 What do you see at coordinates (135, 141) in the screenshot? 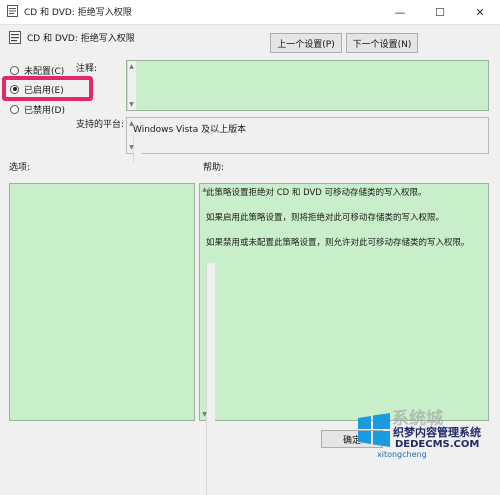
I see `platform-scrollbar: ▲ ▼` at bounding box center [135, 141].